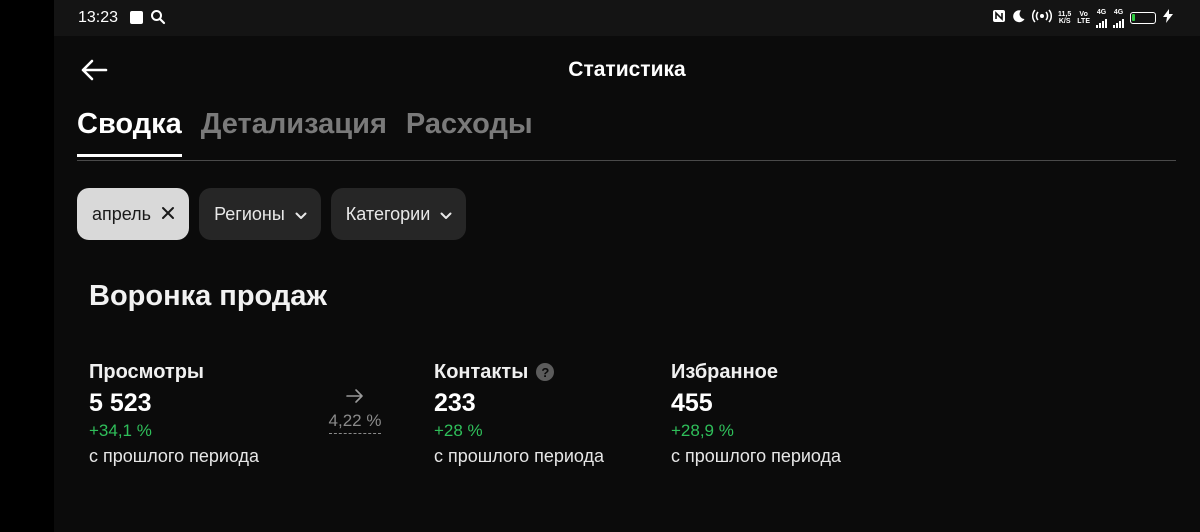  Describe the element at coordinates (147, 371) in the screenshot. I see `metric-label-text: Просмотры` at that location.